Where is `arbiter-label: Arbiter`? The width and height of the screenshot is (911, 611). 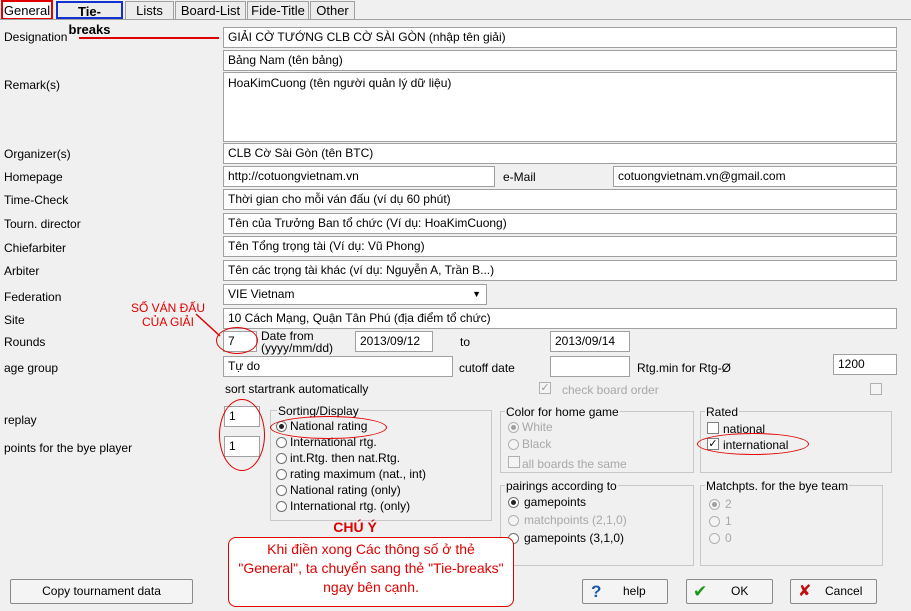 arbiter-label: Arbiter is located at coordinates (22, 271).